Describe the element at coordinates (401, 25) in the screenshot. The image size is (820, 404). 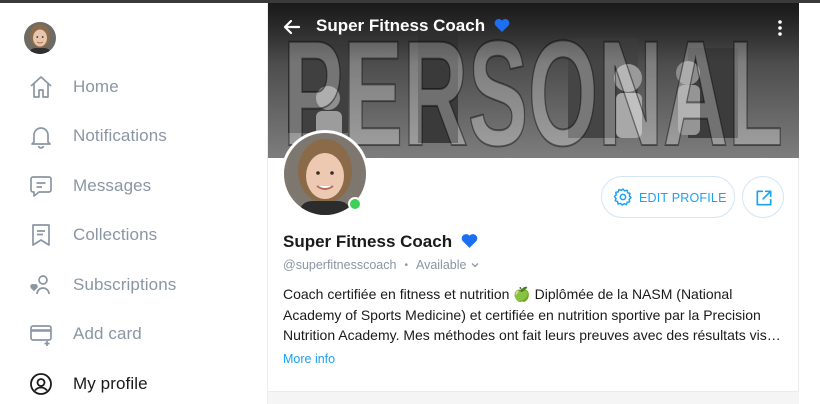
I see `header-title-text: Super Fitness Coach` at that location.